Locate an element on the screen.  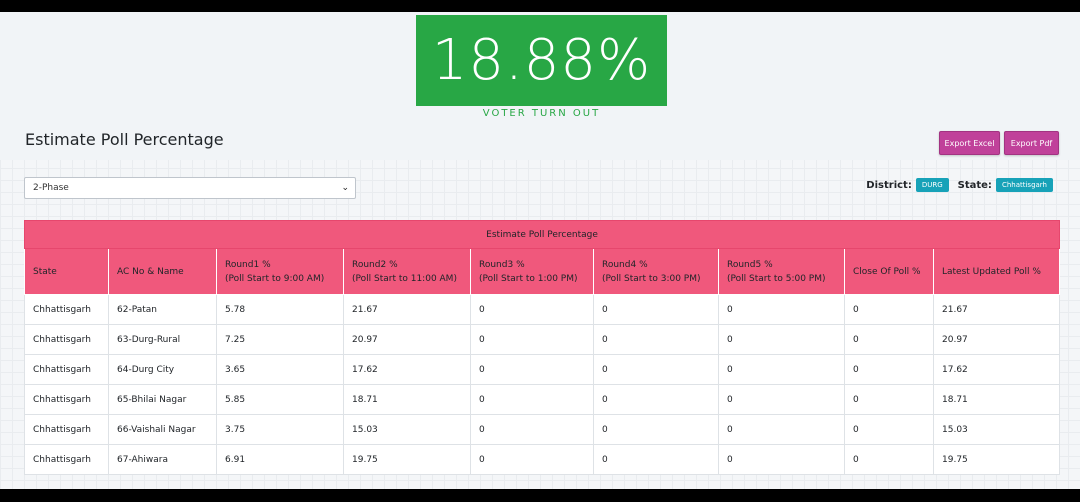
table-cell: 3.65 is located at coordinates (280, 369).